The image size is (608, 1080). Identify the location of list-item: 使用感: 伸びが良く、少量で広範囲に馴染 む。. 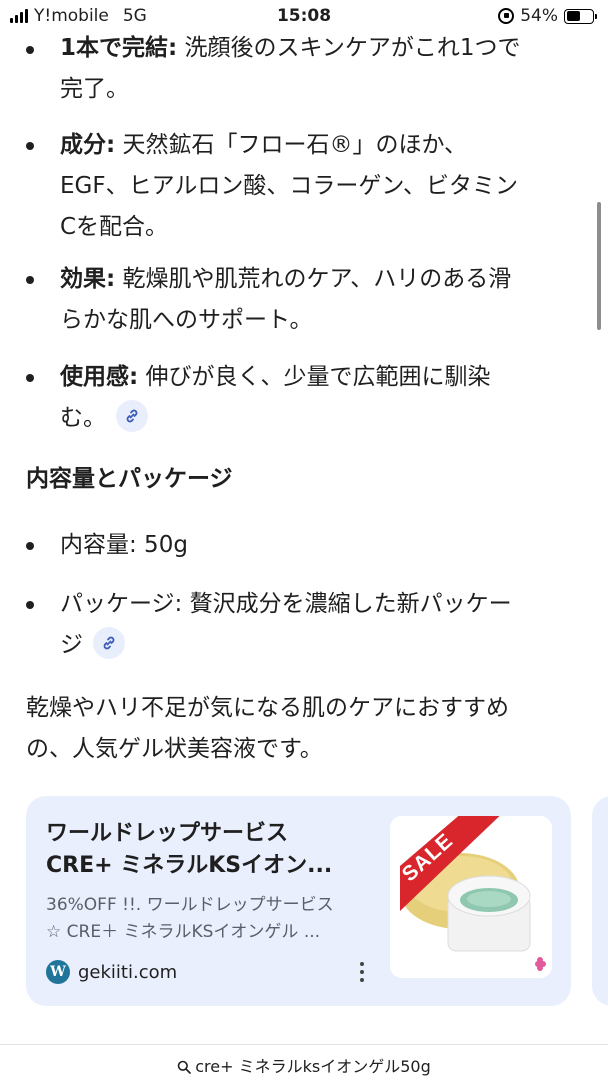
(301, 398).